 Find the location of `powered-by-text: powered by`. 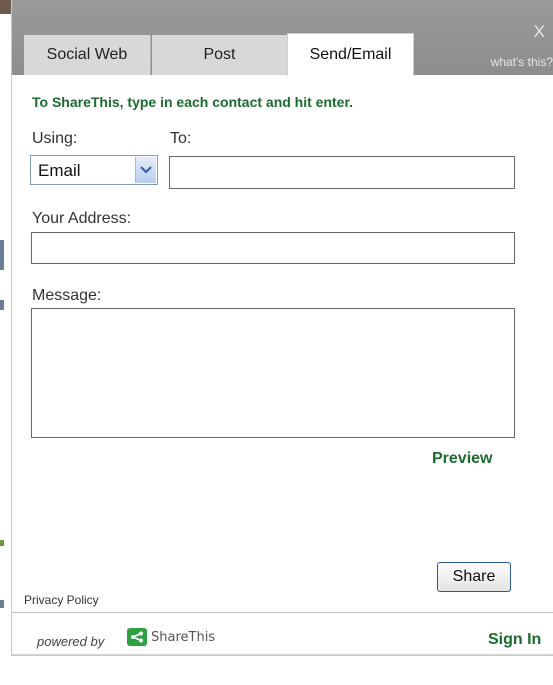

powered-by-text: powered by is located at coordinates (71, 641).